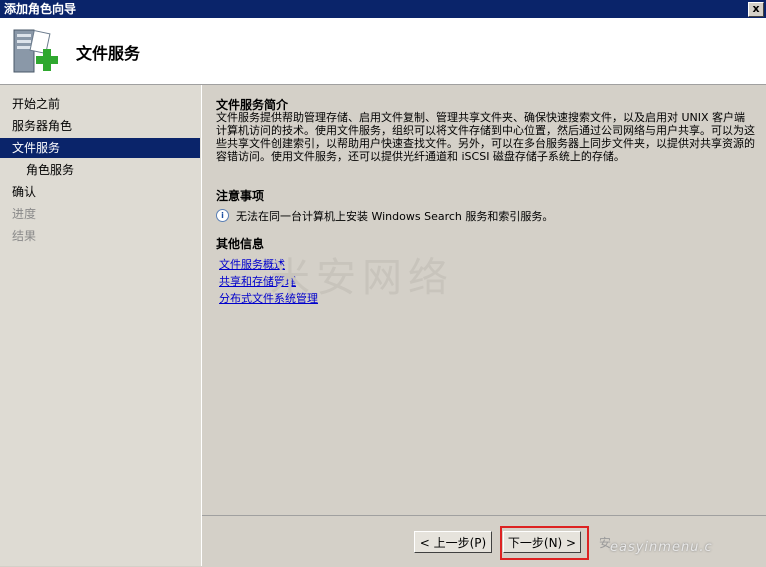 This screenshot has height=567, width=766. I want to click on more-info-heading: 其他信息, so click(240, 244).